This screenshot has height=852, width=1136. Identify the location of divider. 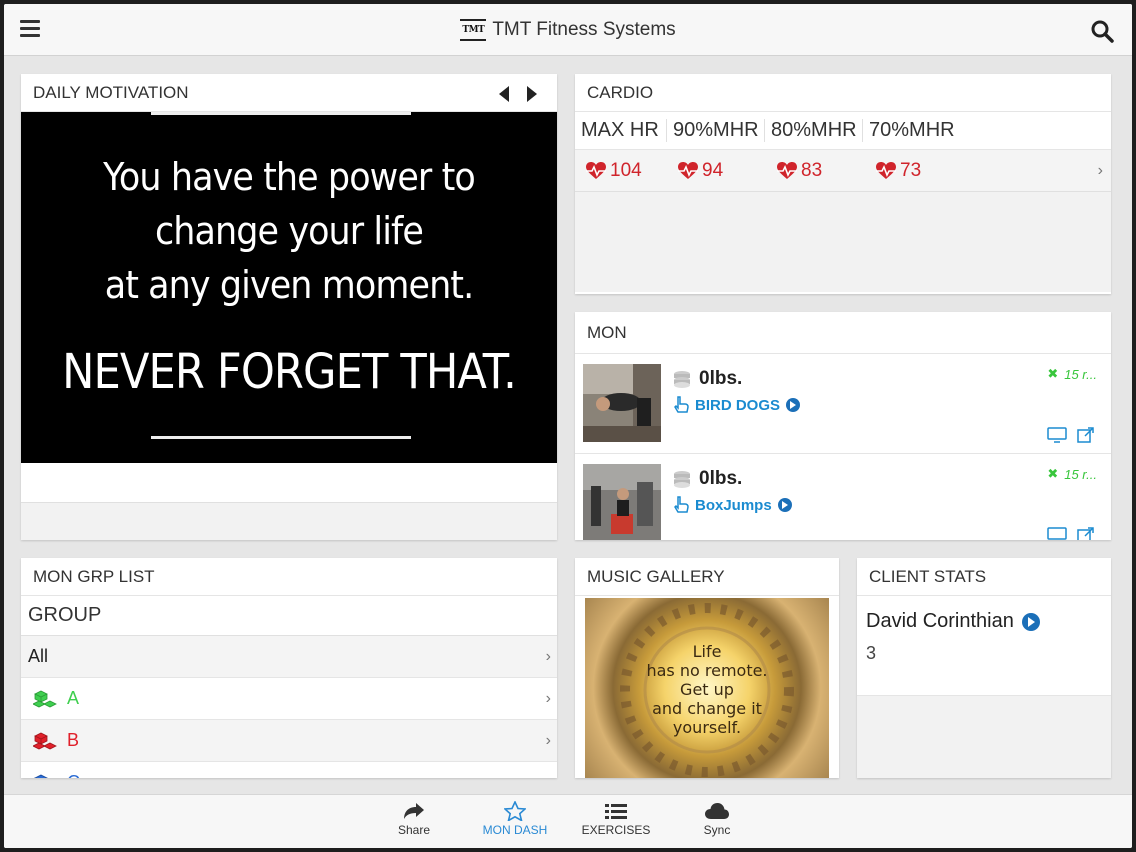
(281, 437).